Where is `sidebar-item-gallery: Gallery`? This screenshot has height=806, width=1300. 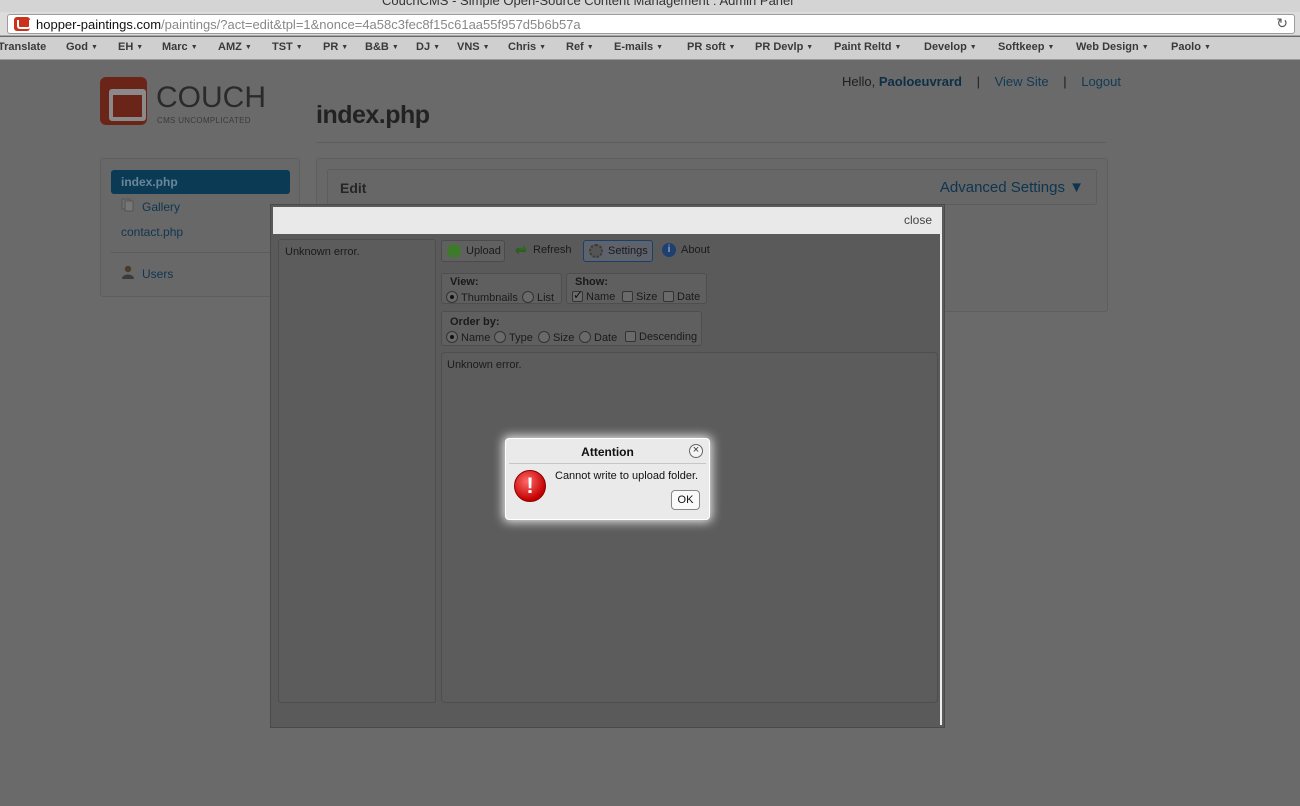 sidebar-item-gallery: Gallery is located at coordinates (161, 207).